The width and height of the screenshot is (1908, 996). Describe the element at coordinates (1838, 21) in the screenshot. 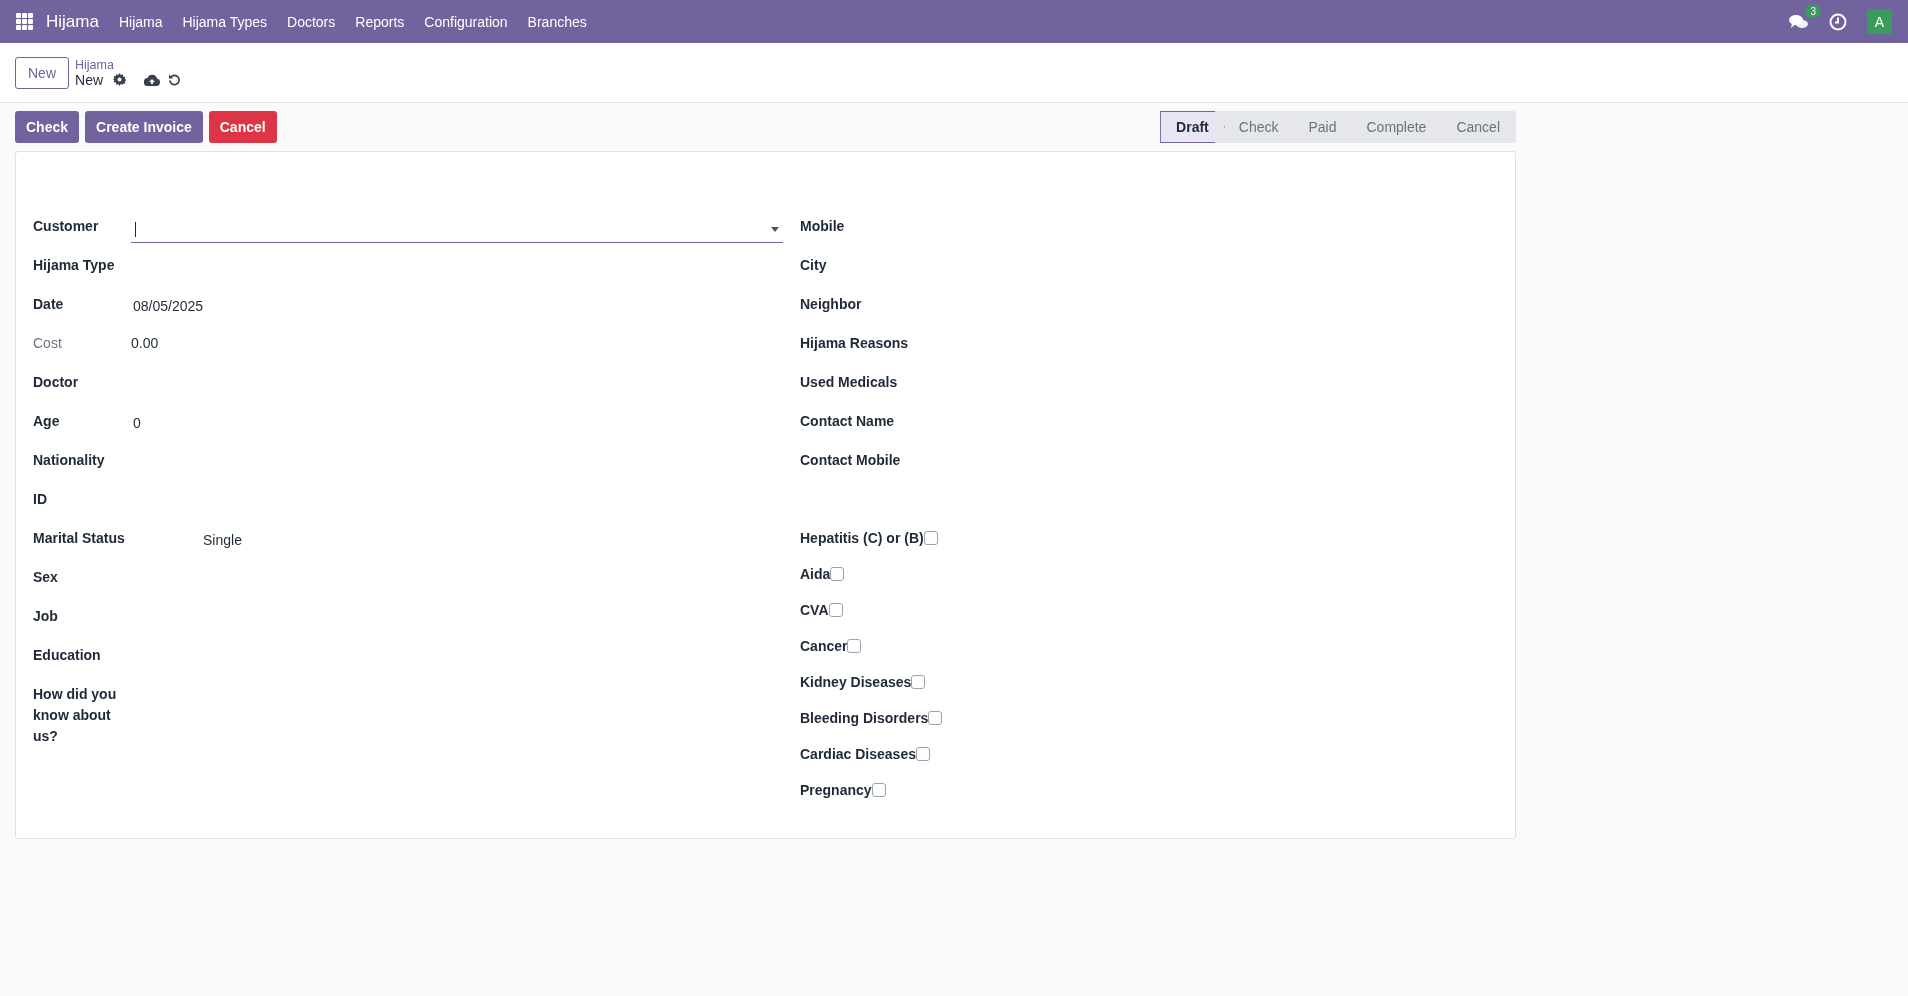

I see `clock-icon` at that location.